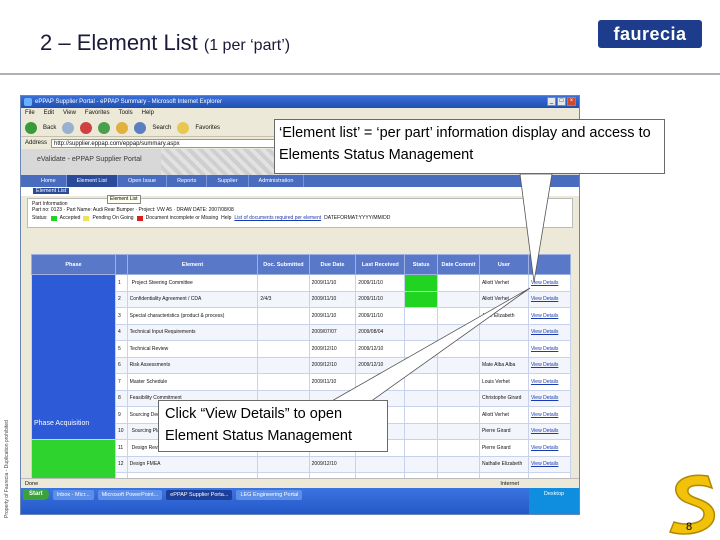 This screenshot has height=540, width=720. What do you see at coordinates (192, 349) in the screenshot?
I see `element-name: Technical Review` at bounding box center [192, 349].